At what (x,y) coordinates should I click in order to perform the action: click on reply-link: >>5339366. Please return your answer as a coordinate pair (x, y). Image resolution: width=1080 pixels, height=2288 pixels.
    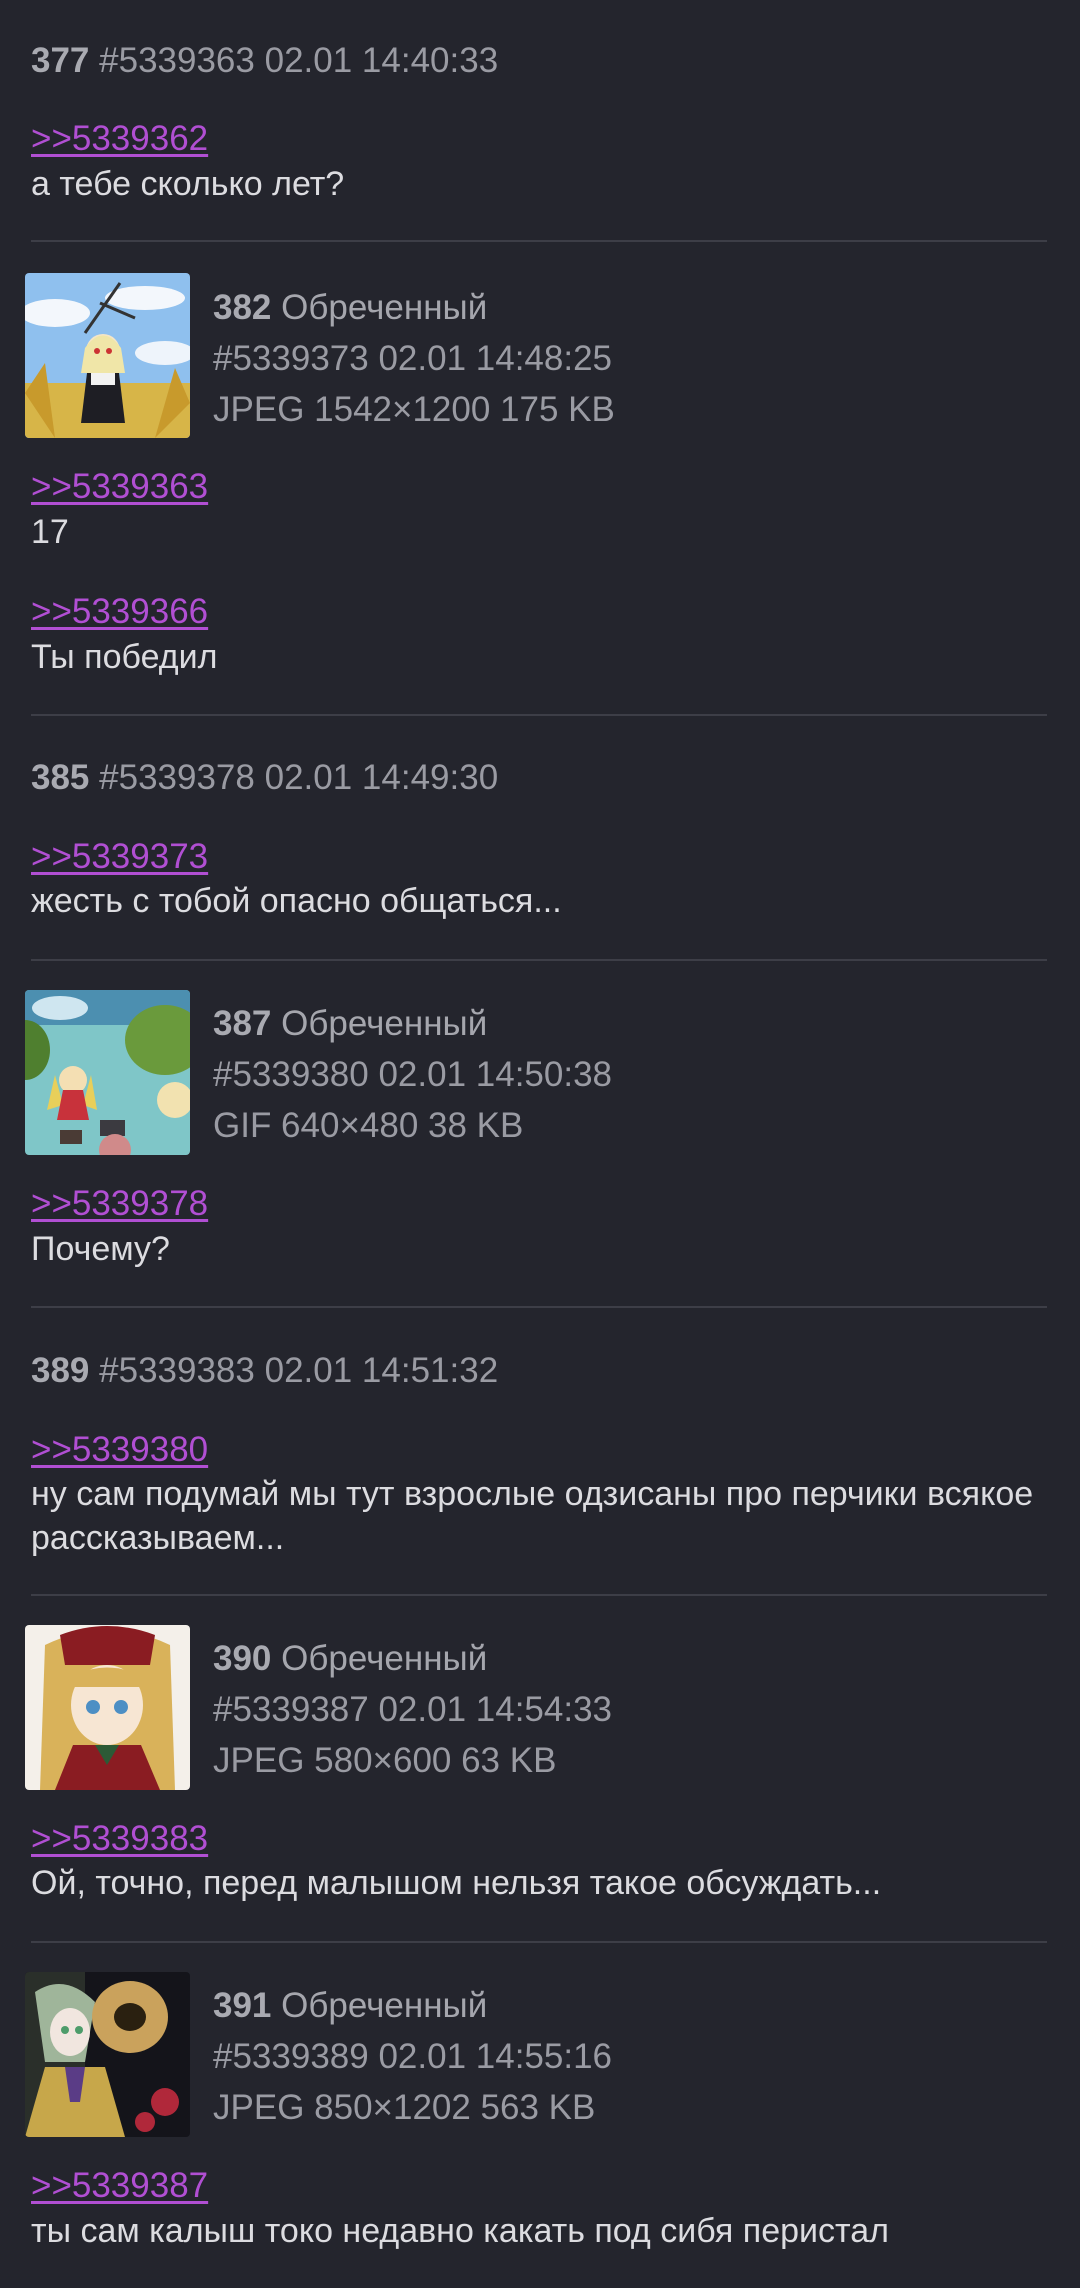
    Looking at the image, I should click on (119, 612).